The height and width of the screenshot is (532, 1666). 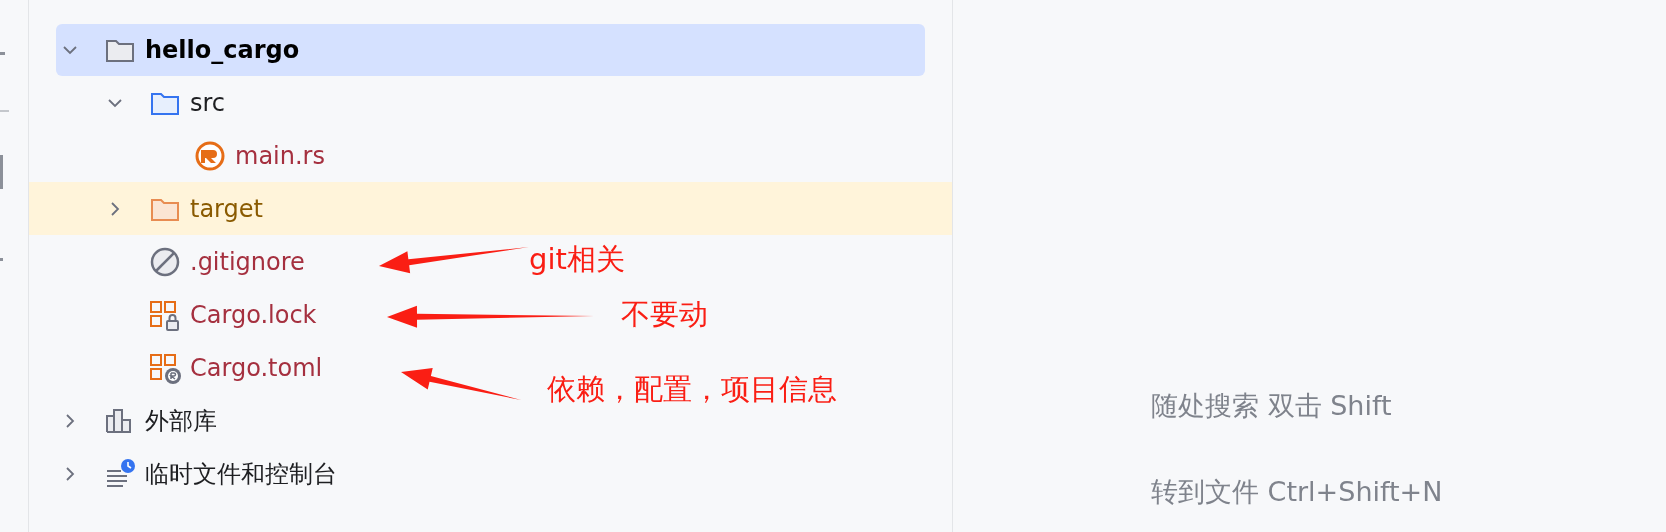 I want to click on tree-item-label: Cargo.toml, so click(x=256, y=367).